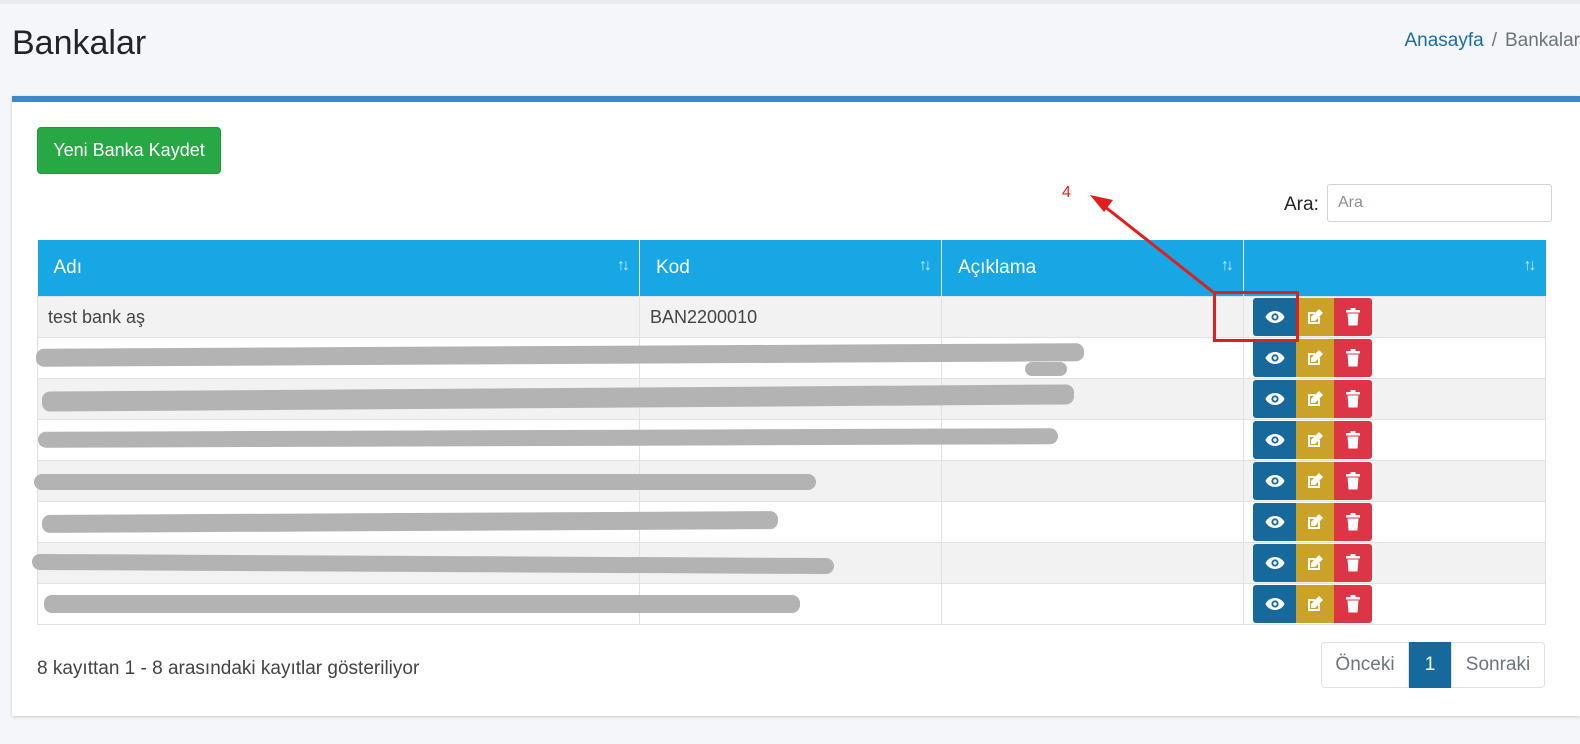  Describe the element at coordinates (1394, 268) in the screenshot. I see `column-header-actions: ↑↓` at that location.